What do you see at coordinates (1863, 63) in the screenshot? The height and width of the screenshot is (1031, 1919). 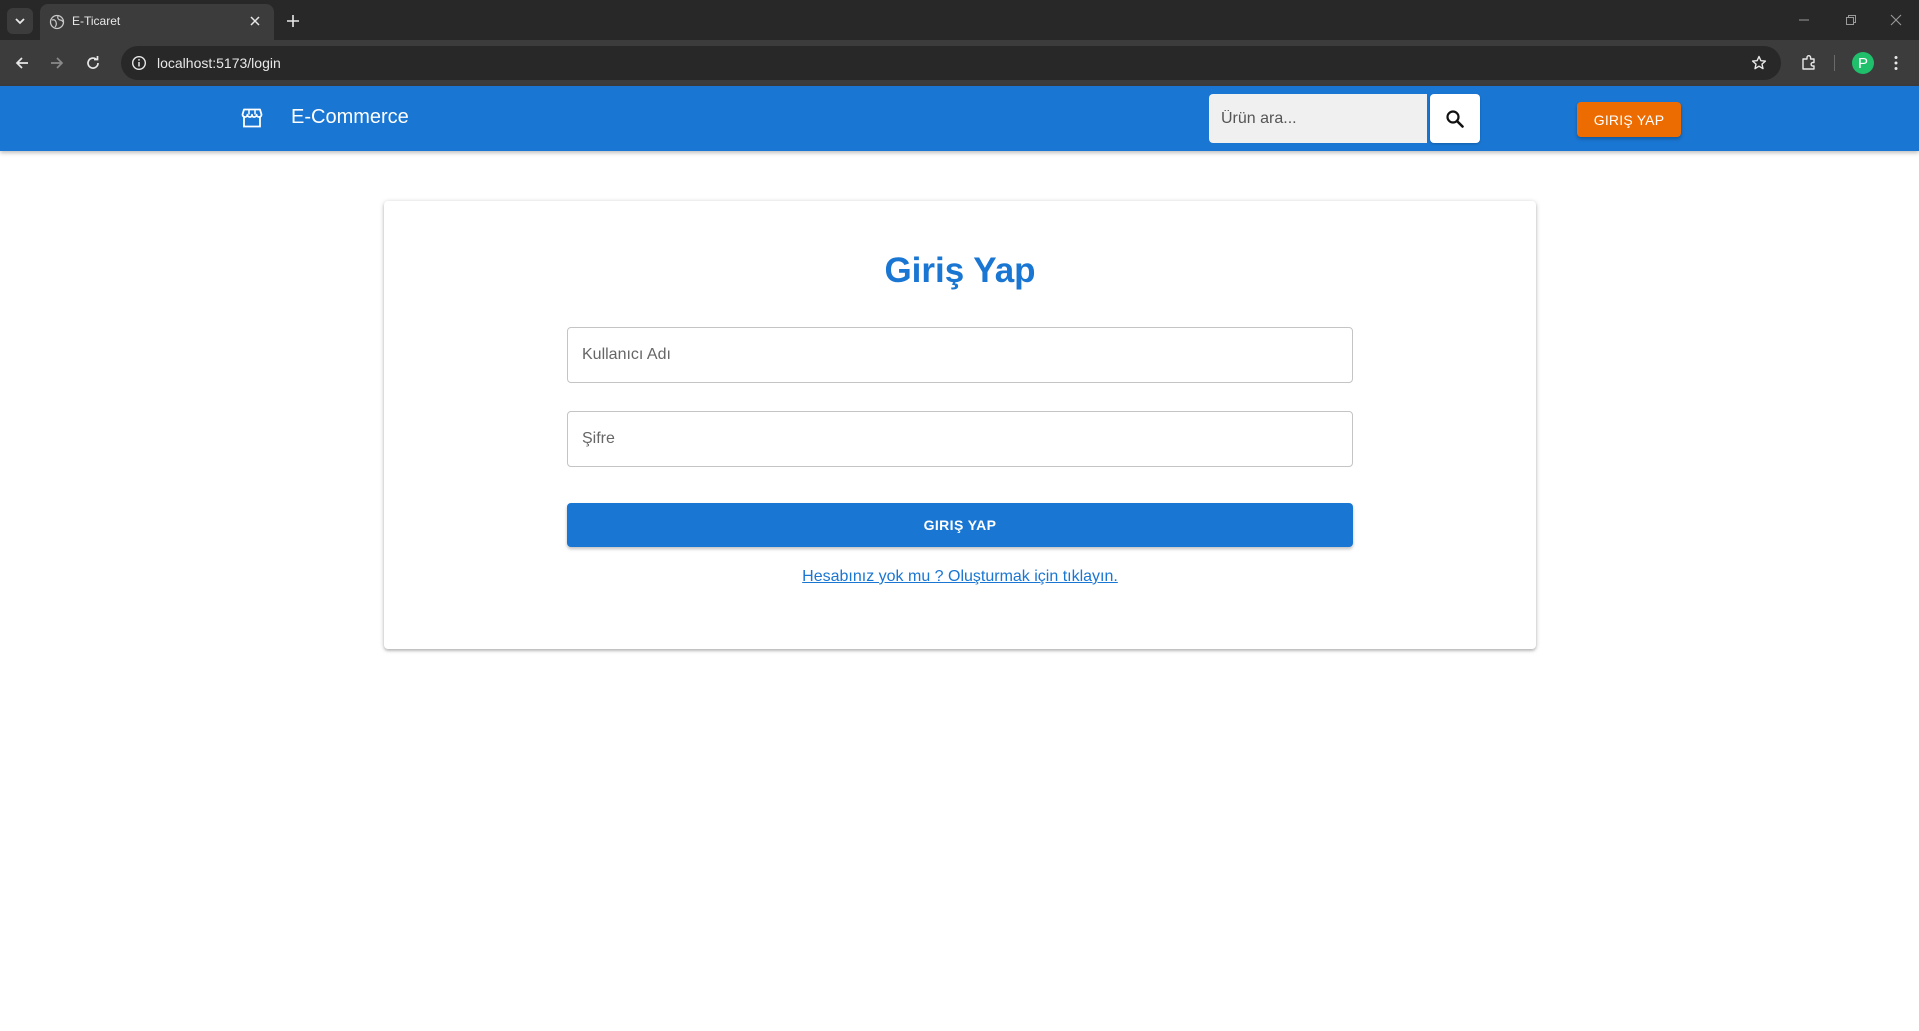 I see `profile-avatar: P` at bounding box center [1863, 63].